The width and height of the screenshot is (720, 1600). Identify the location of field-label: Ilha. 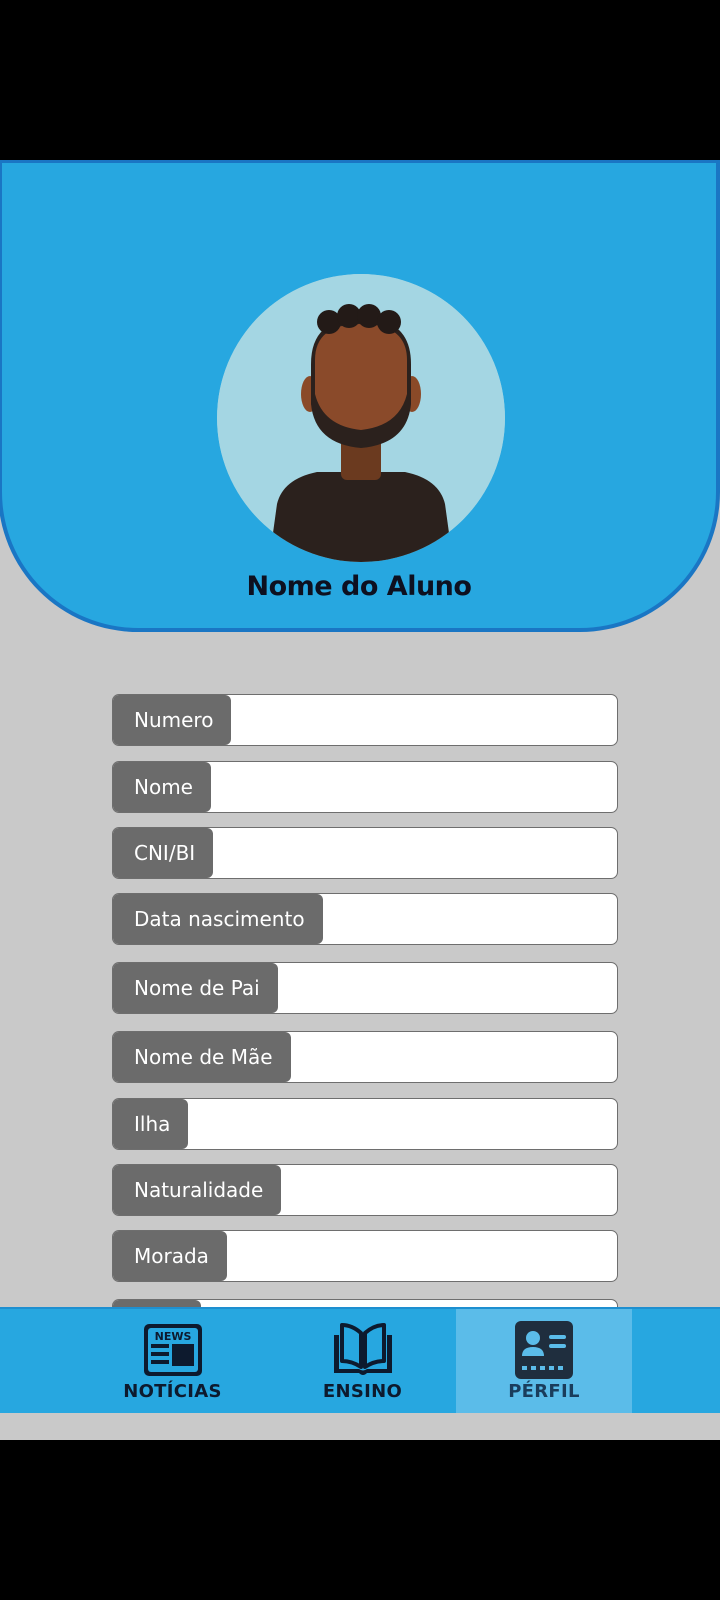
(151, 1124).